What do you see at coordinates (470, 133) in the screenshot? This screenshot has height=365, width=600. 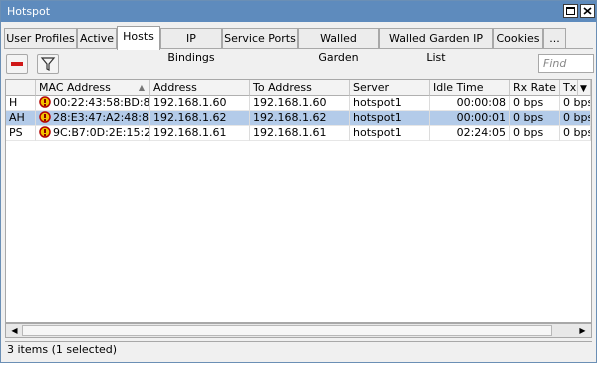 I see `cell-idle-time: 02:24:05` at bounding box center [470, 133].